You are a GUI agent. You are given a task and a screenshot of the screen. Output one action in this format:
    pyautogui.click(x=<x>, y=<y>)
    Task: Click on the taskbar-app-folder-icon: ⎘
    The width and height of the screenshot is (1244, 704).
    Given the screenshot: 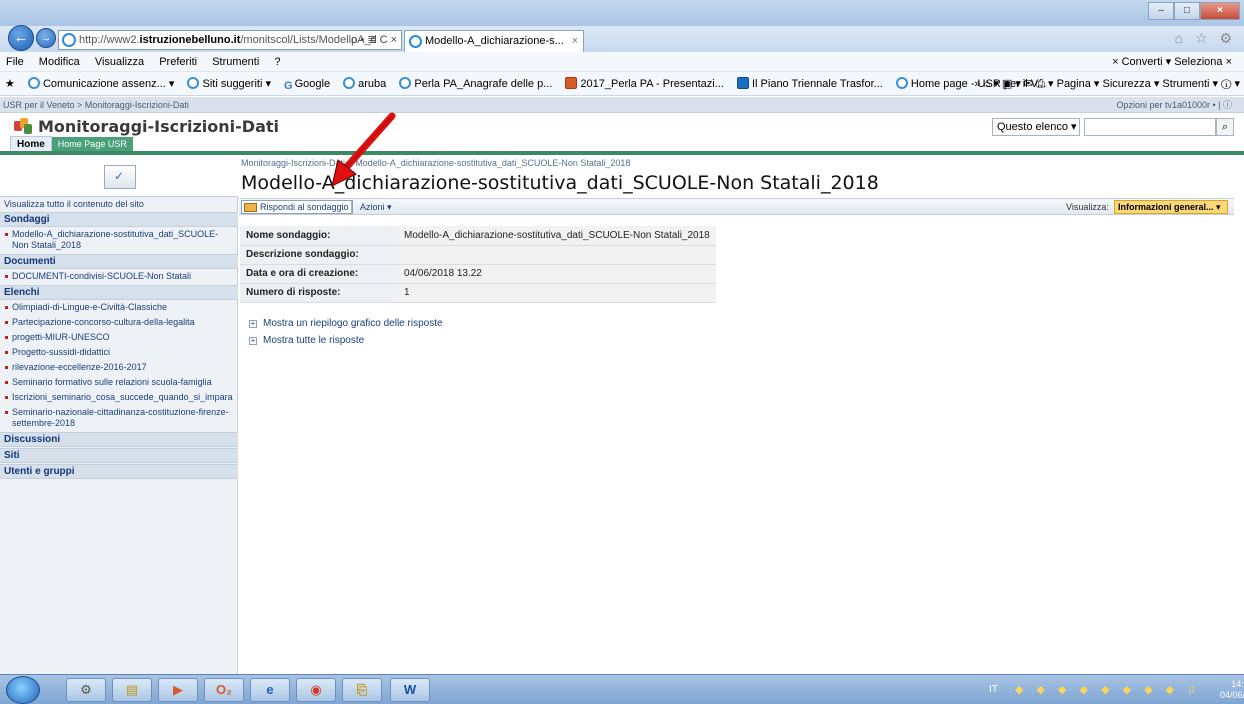 What is the action you would take?
    pyautogui.click(x=362, y=690)
    